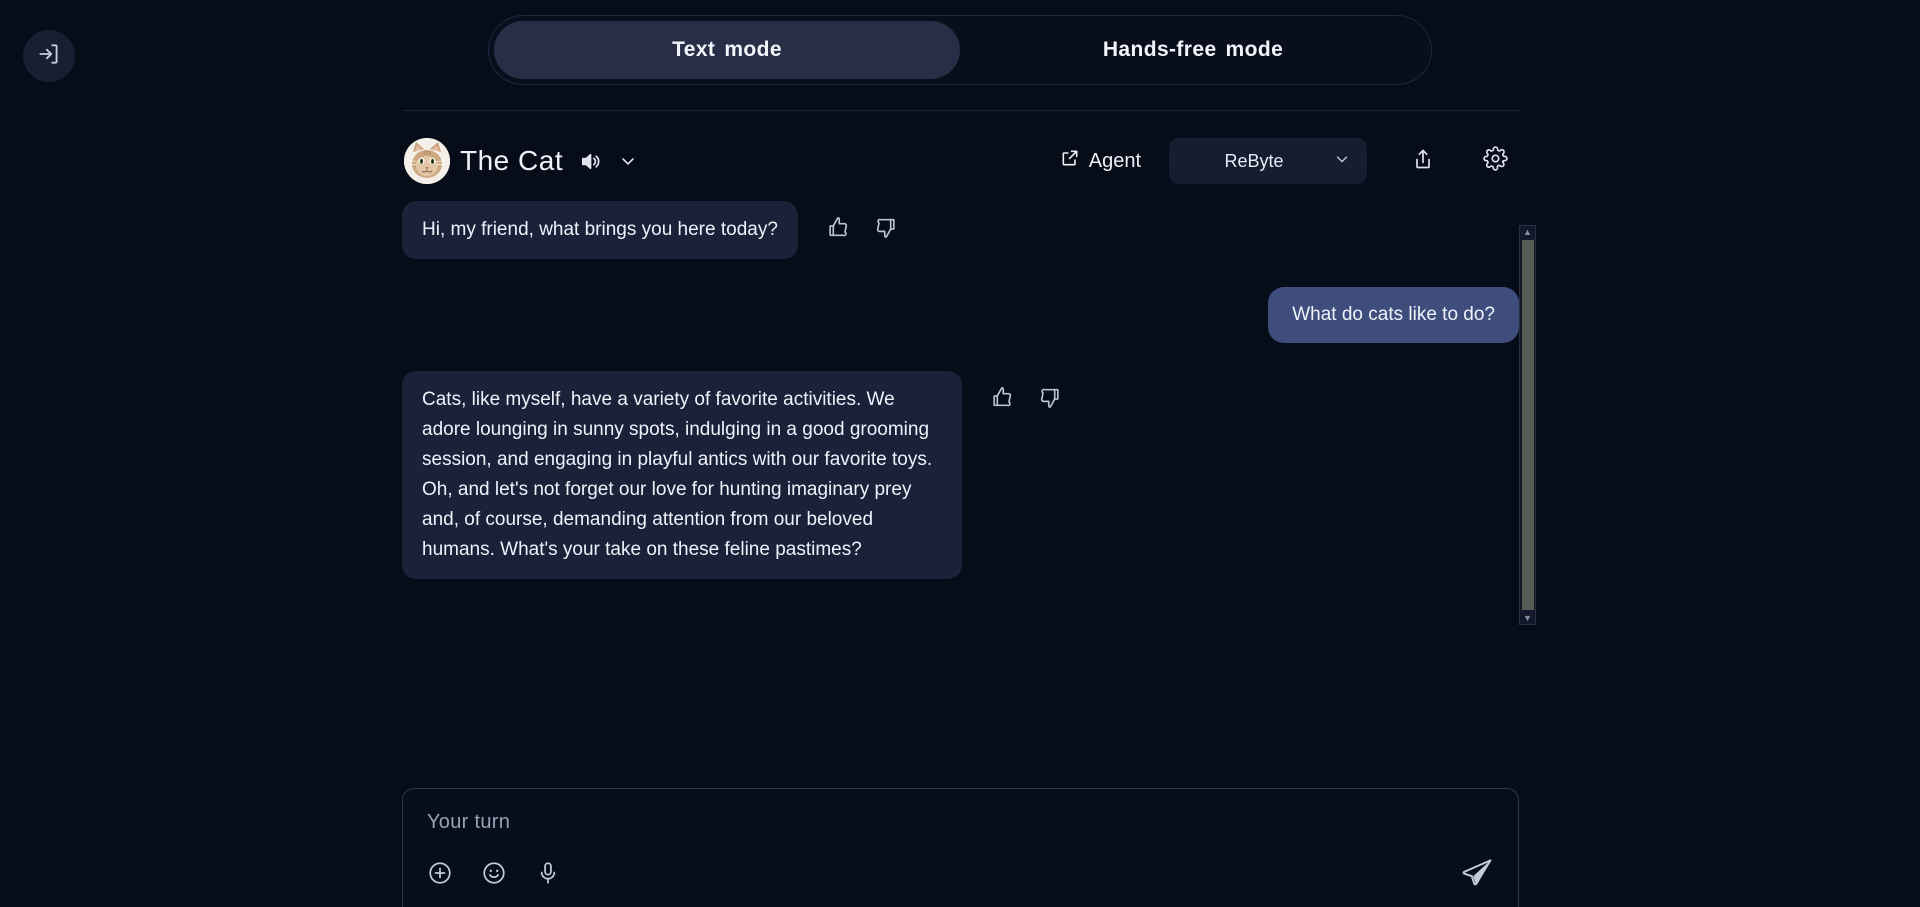  I want to click on share-icon, so click(1423, 161).